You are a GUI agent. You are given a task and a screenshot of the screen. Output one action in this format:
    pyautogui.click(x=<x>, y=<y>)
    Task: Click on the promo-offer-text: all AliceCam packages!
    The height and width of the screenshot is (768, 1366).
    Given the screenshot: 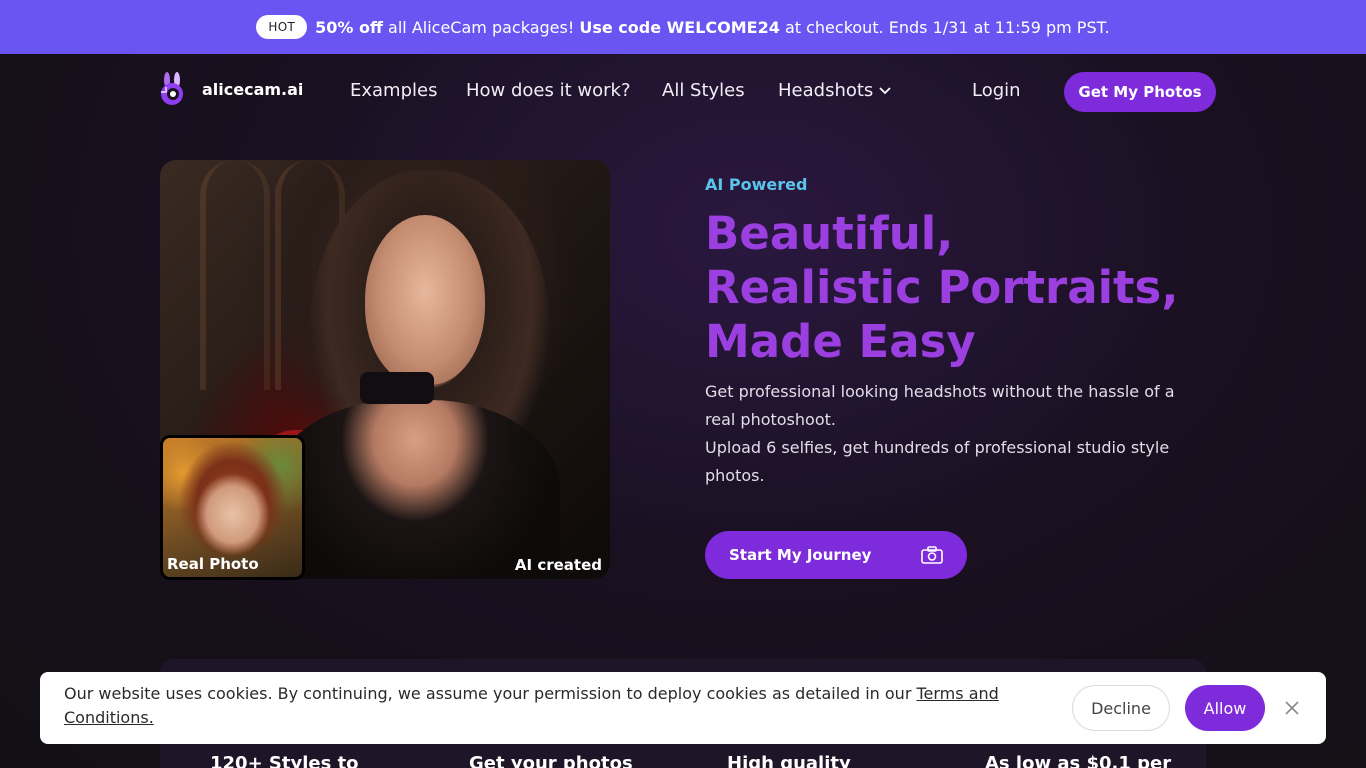 What is the action you would take?
    pyautogui.click(x=481, y=27)
    